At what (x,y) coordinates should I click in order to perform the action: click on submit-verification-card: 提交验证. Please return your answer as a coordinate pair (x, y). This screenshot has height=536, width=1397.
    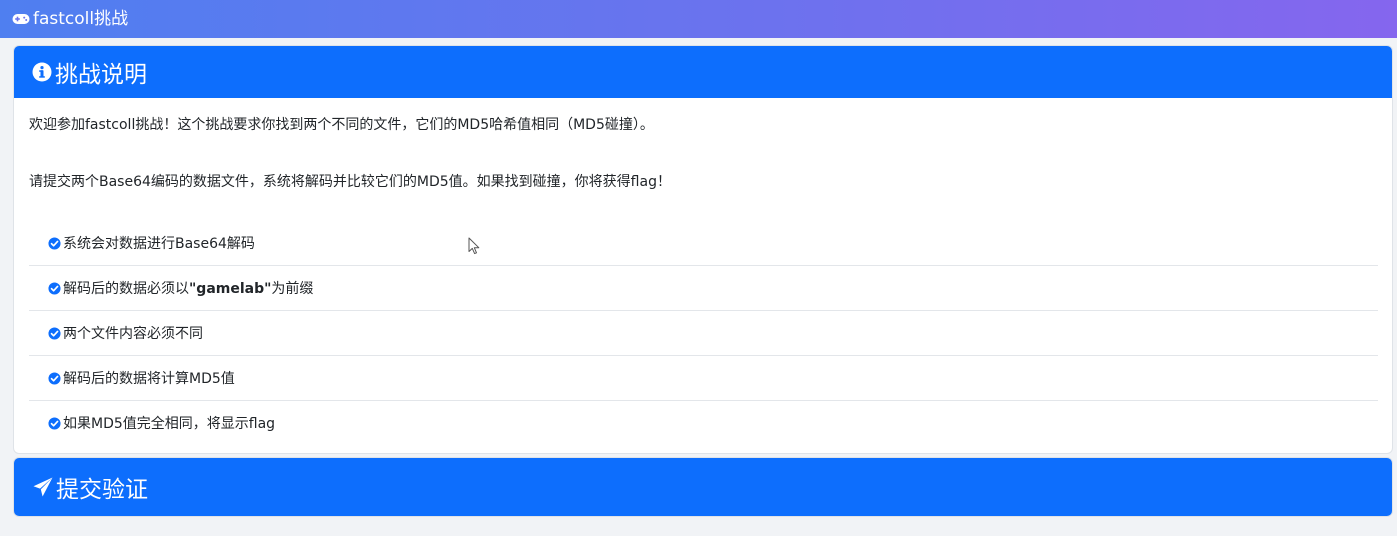
    Looking at the image, I should click on (703, 487).